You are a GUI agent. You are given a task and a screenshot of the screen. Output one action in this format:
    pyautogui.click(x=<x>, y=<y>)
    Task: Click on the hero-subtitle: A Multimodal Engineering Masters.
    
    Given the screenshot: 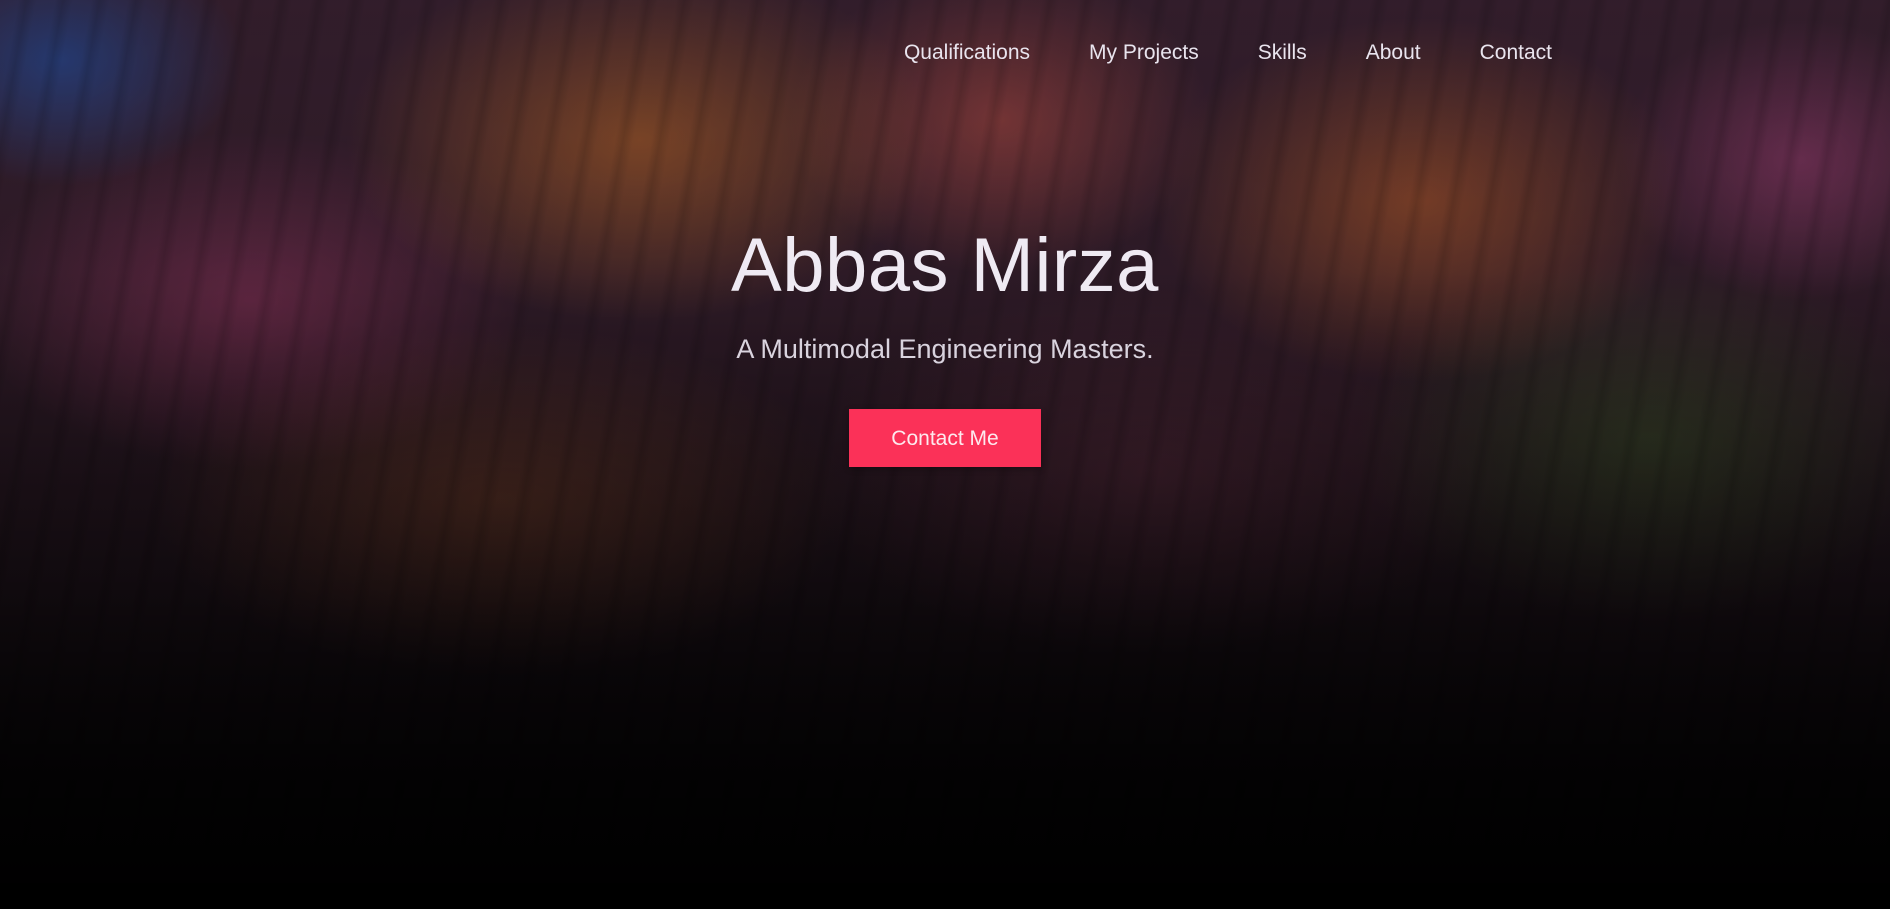 What is the action you would take?
    pyautogui.click(x=945, y=349)
    